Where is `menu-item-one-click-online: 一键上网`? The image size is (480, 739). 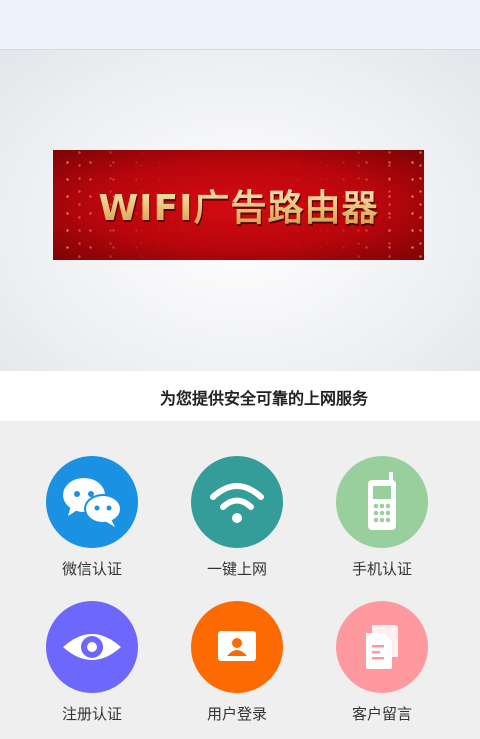 menu-item-one-click-online: 一键上网 is located at coordinates (237, 499).